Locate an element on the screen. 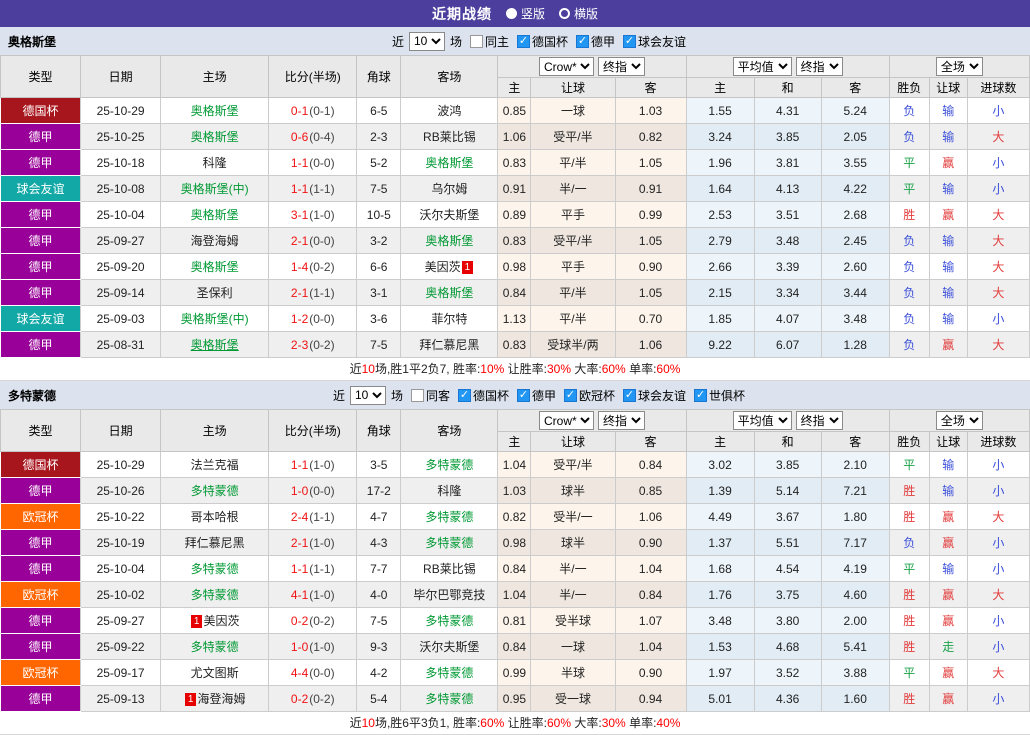  handicap-odds-home: 0.84 is located at coordinates (514, 568).